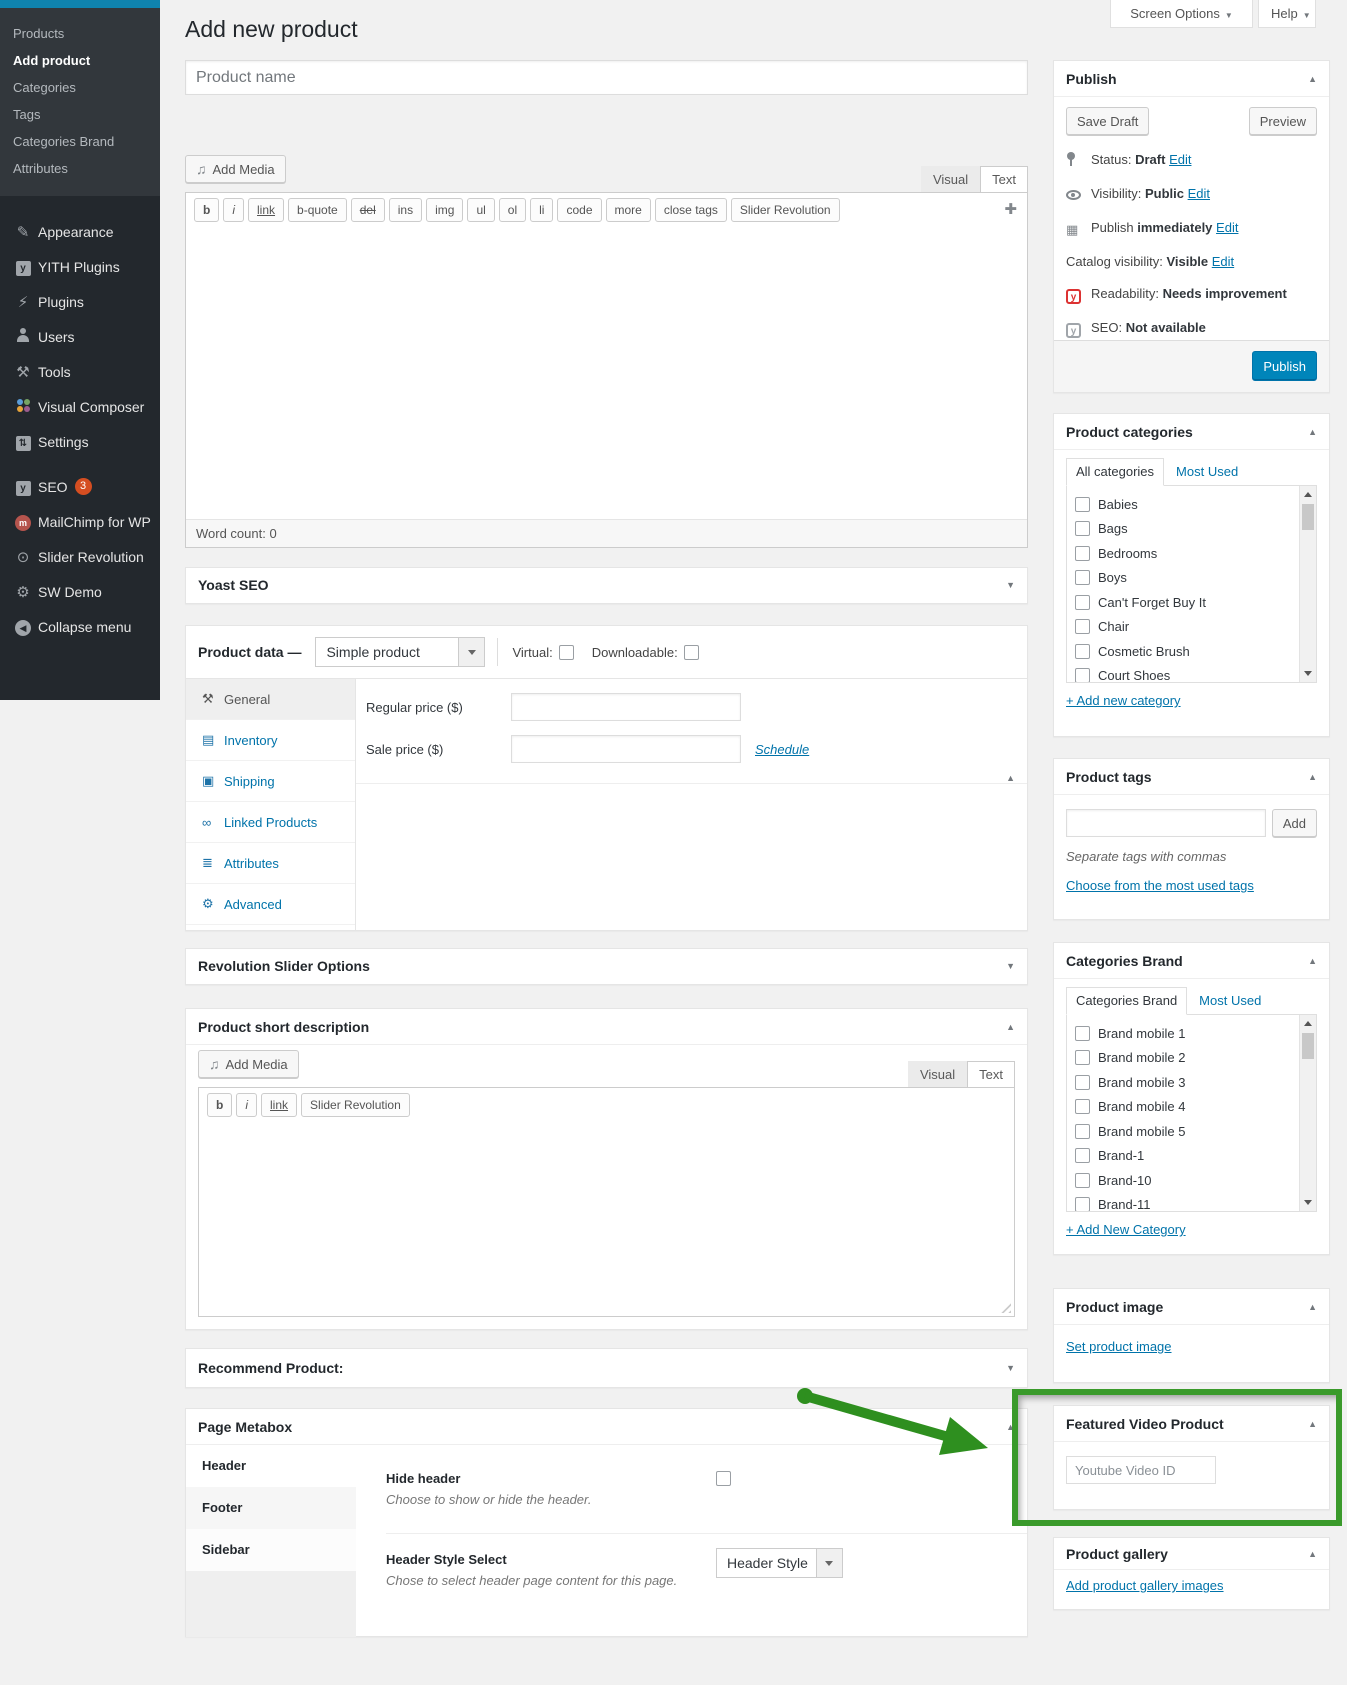 The width and height of the screenshot is (1347, 1685). I want to click on youtube-video-id-input, so click(1141, 1470).